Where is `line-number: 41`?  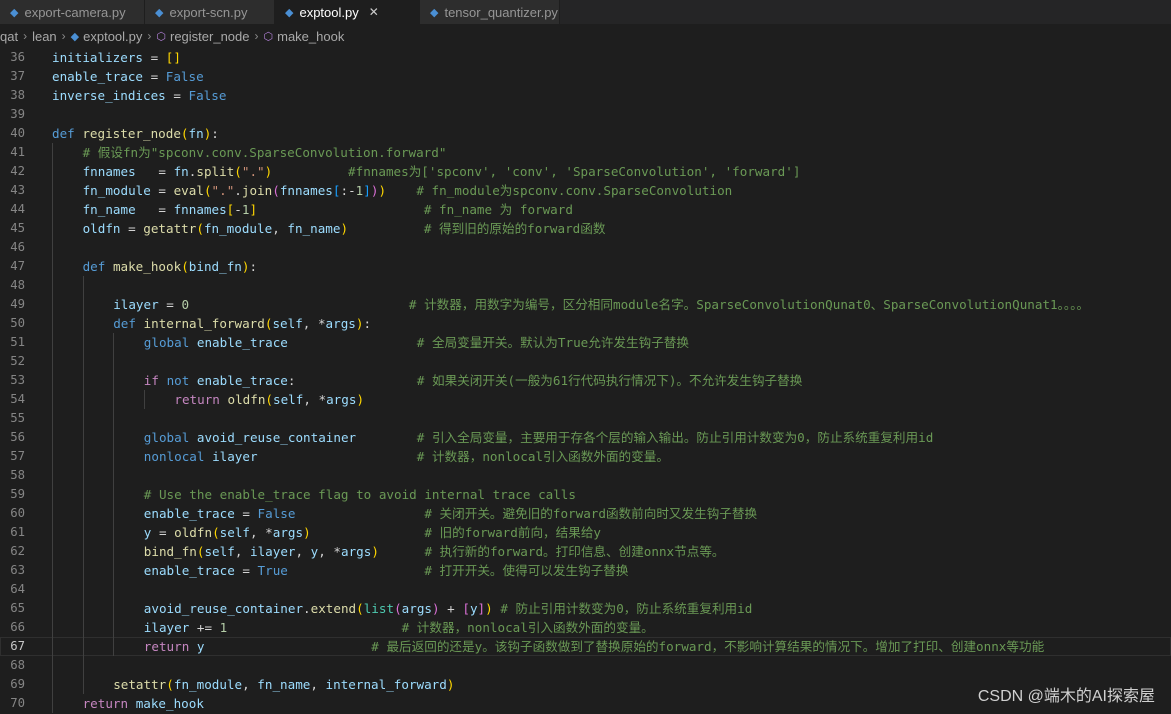
line-number: 41 is located at coordinates (17, 152).